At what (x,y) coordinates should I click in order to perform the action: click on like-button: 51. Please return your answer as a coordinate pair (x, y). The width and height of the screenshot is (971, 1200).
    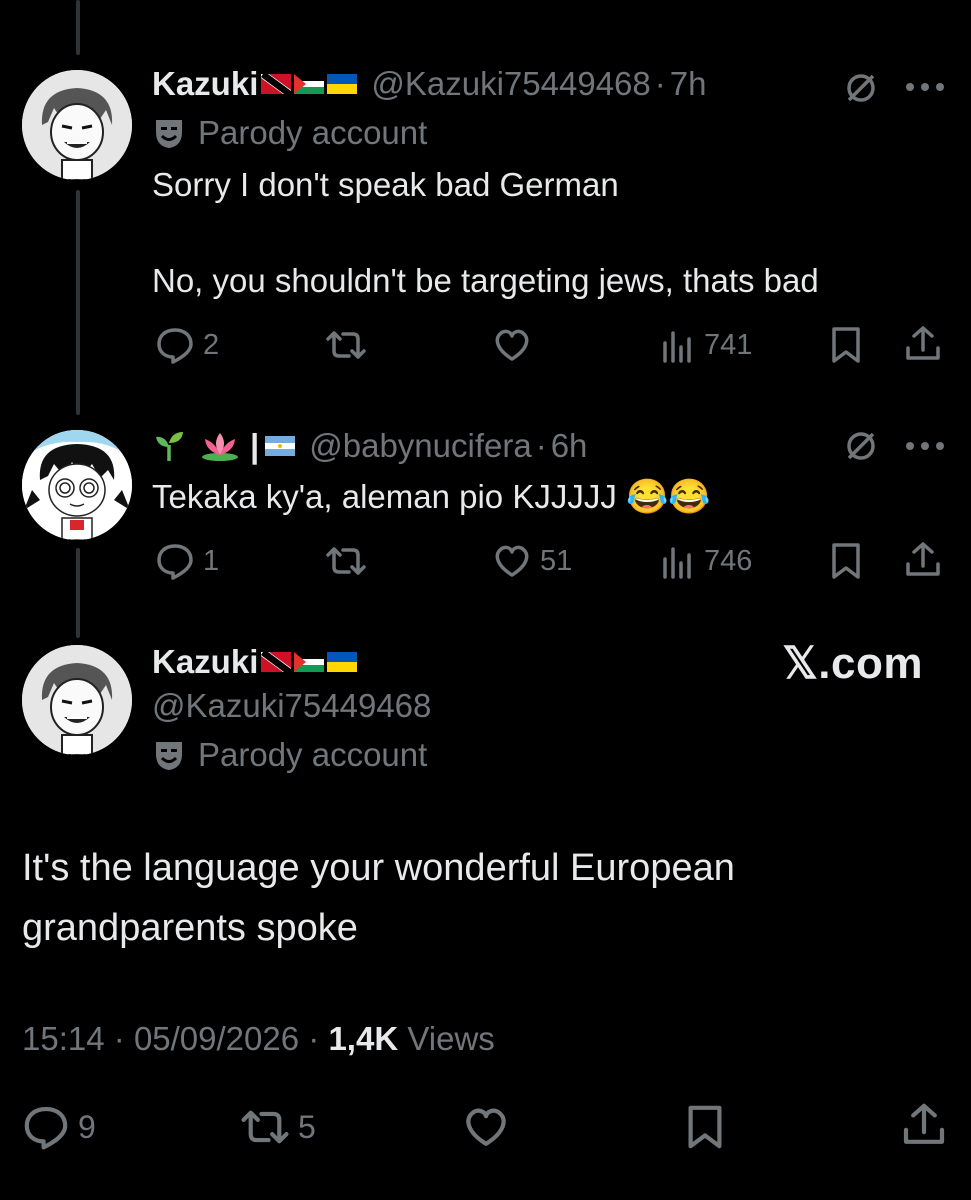
    Looking at the image, I should click on (532, 561).